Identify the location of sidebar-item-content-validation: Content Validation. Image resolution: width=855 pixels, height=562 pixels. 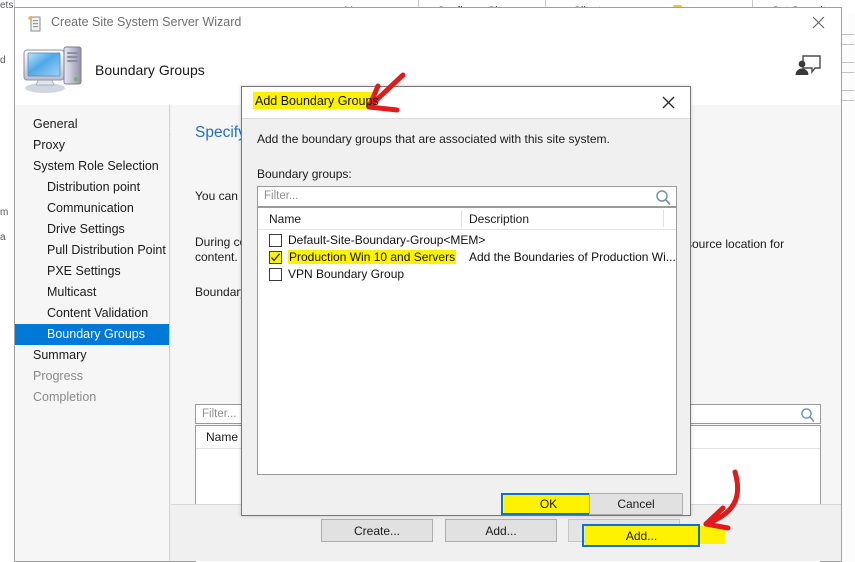
(92, 313).